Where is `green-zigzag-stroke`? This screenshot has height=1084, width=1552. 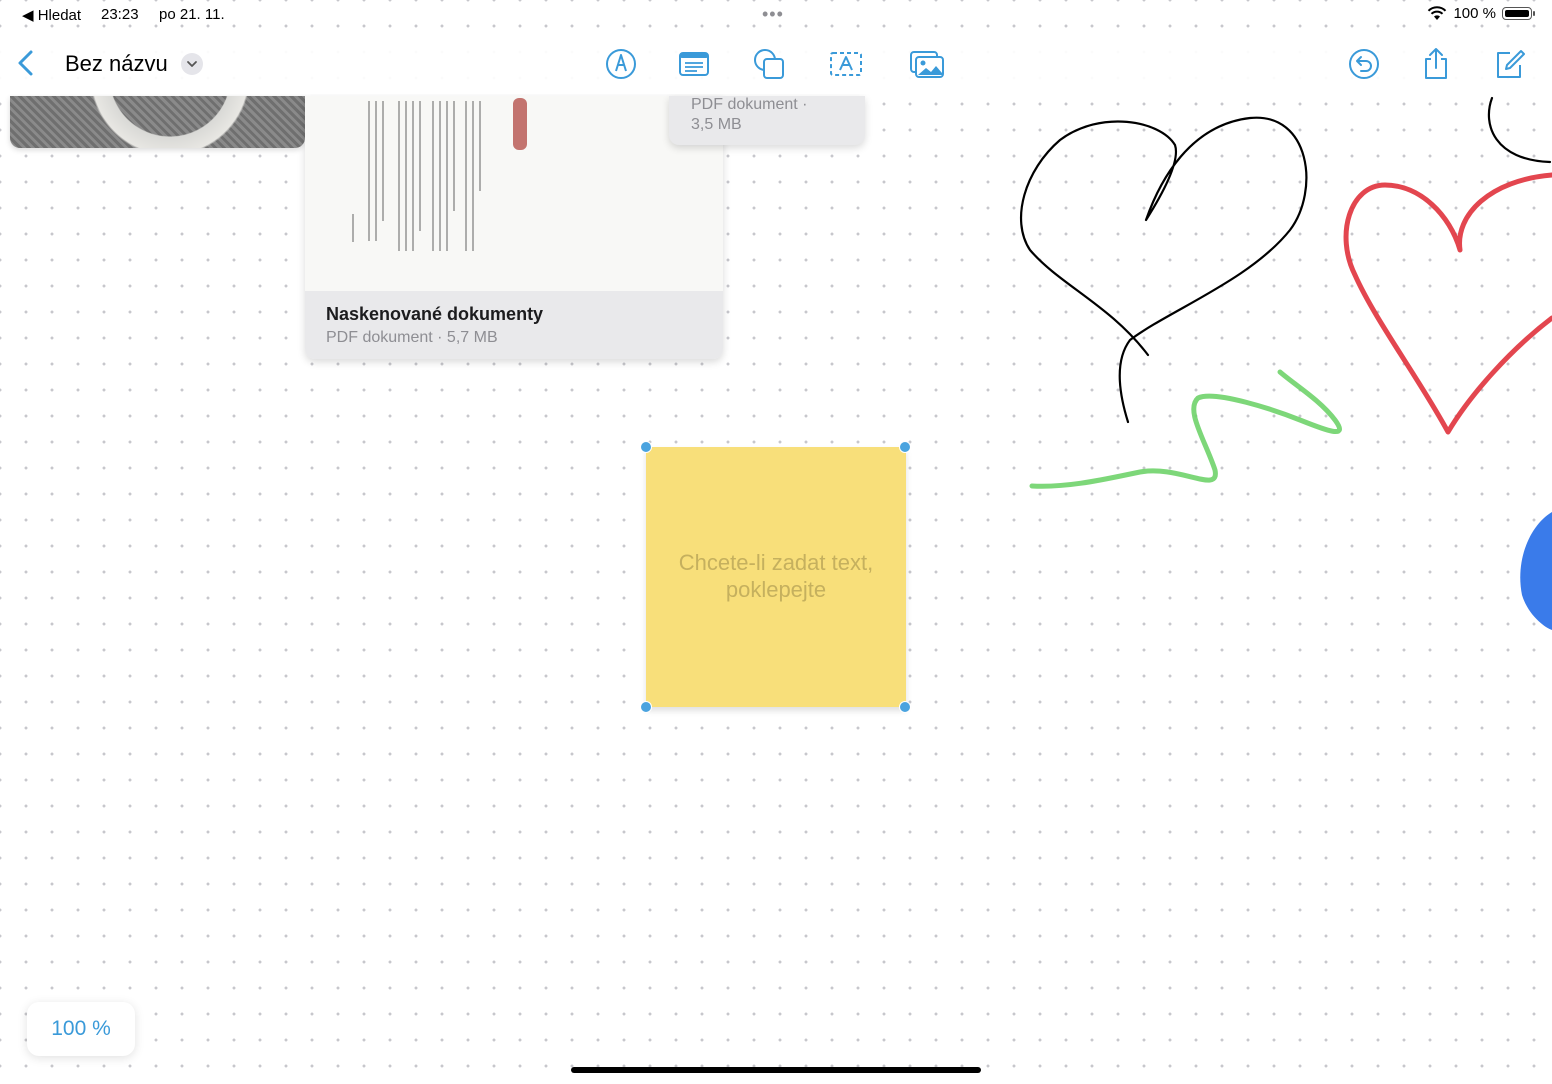 green-zigzag-stroke is located at coordinates (1186, 429).